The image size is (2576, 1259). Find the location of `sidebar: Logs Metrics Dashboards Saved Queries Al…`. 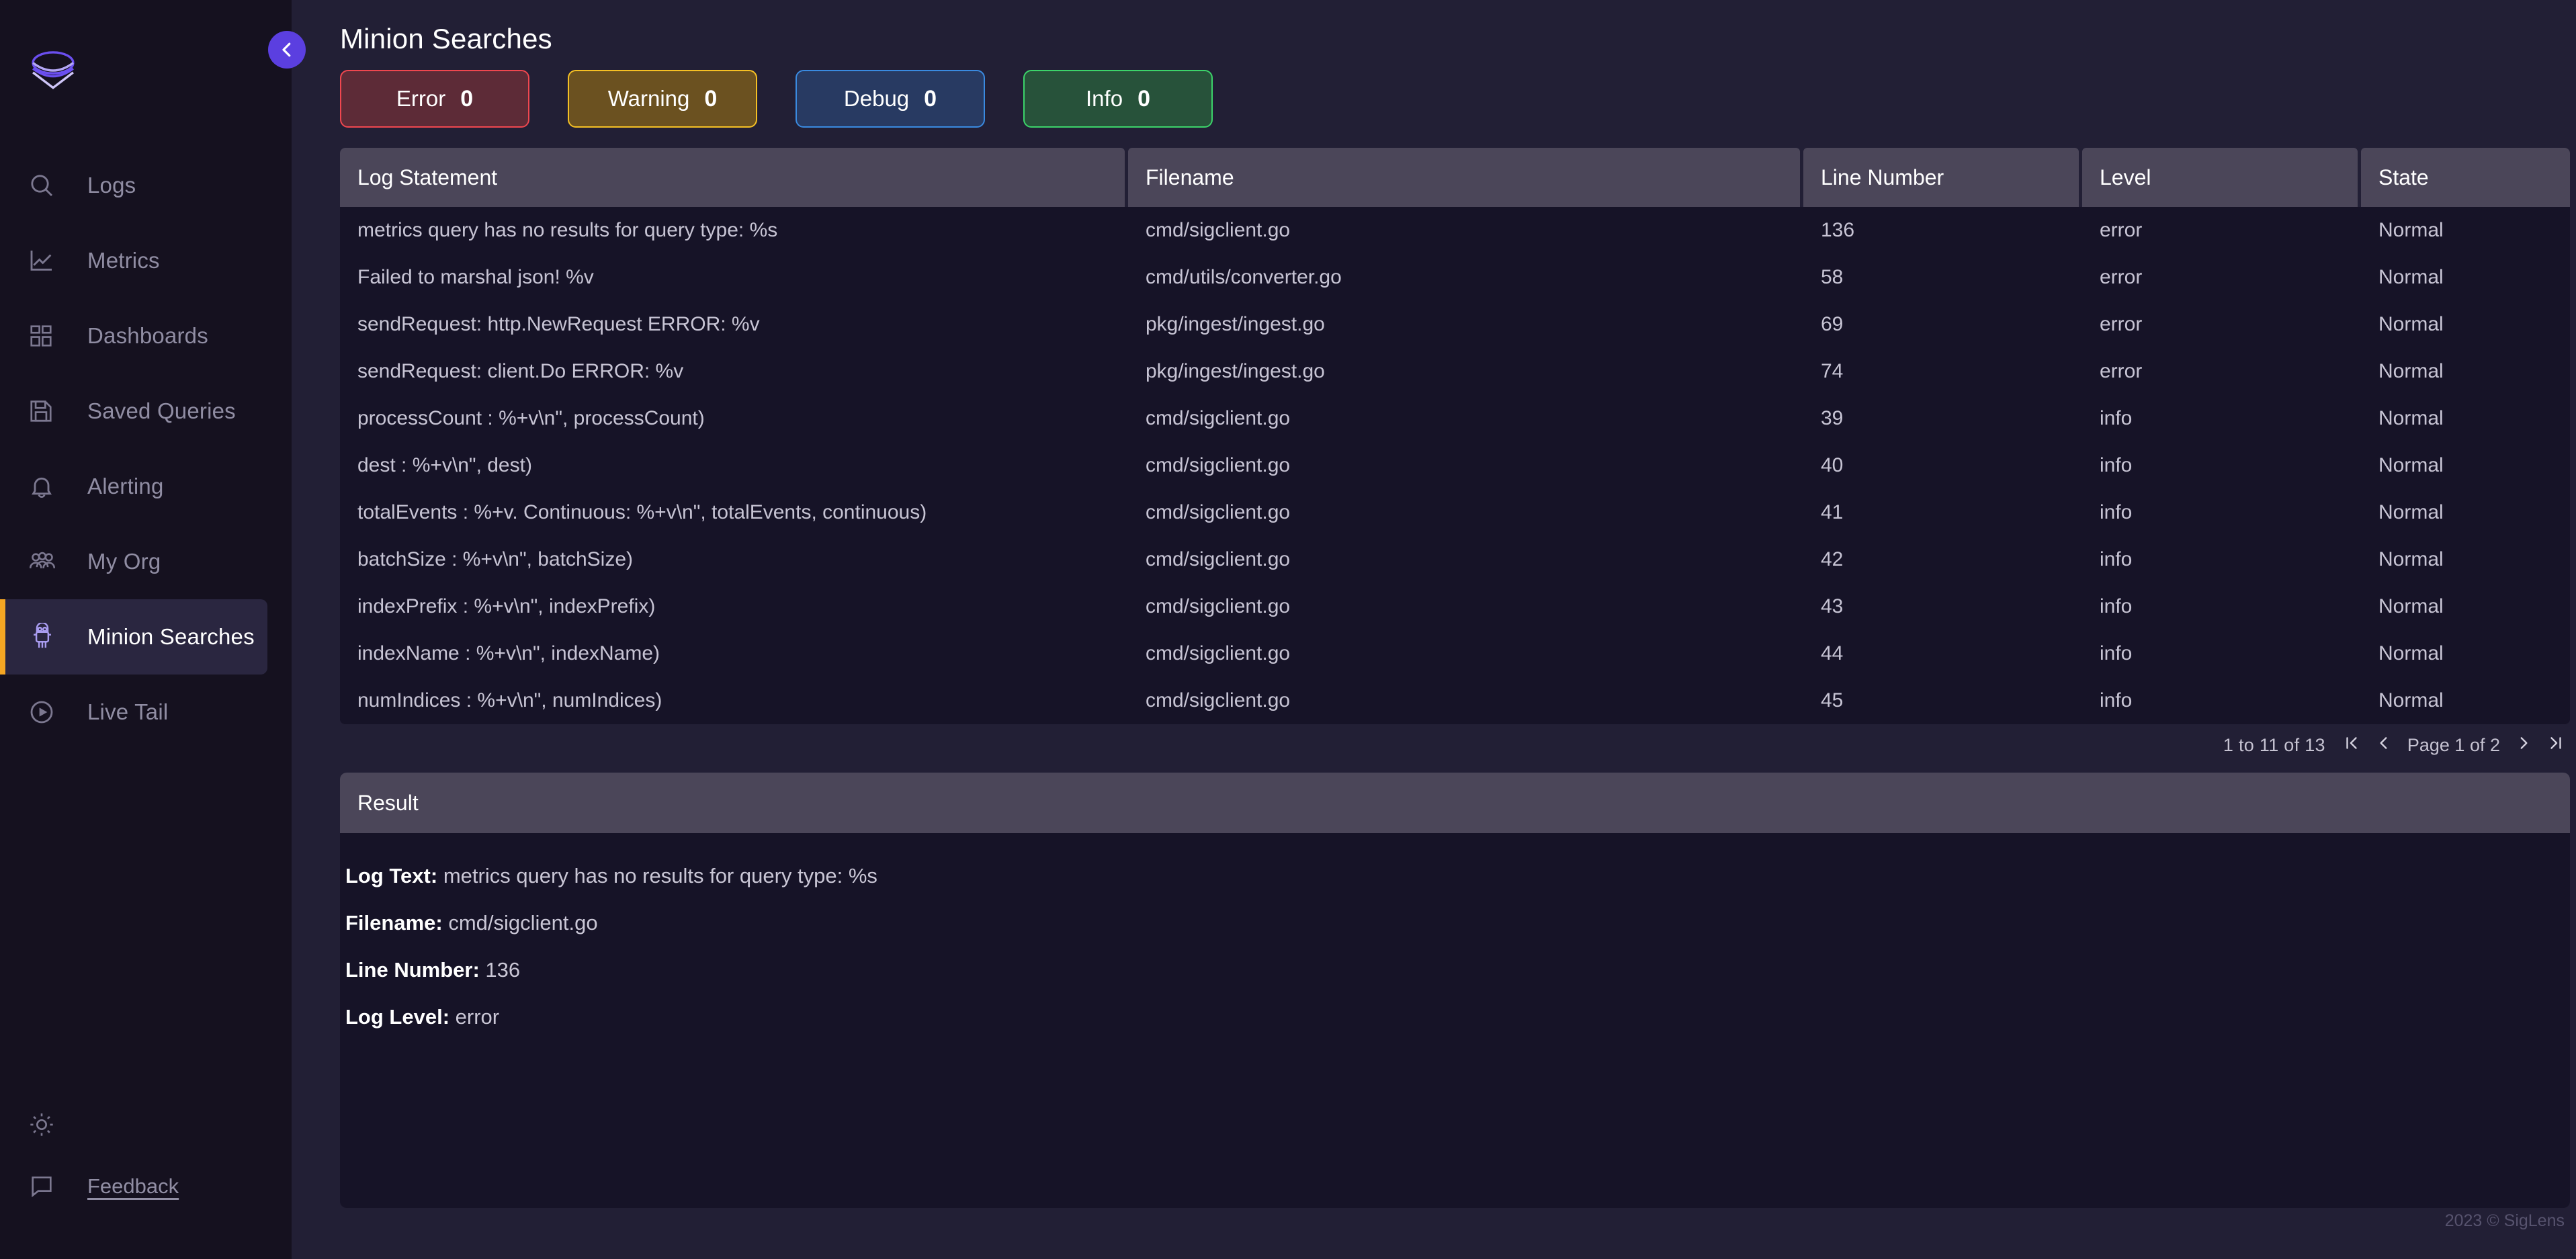

sidebar: Logs Metrics Dashboards Saved Queries Al… is located at coordinates (146, 629).